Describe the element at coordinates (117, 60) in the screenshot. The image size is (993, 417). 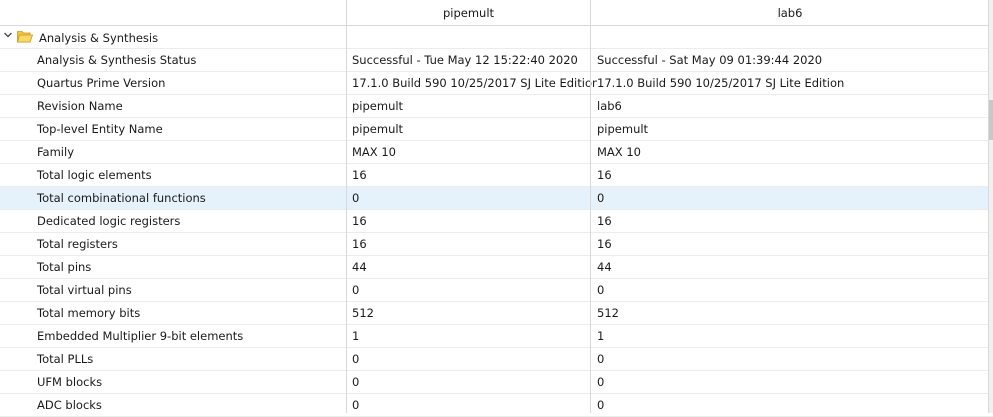
I see `row-label: Analysis & Synthesis Status` at that location.